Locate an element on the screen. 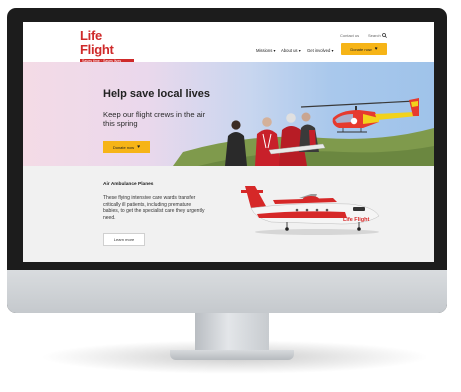 The width and height of the screenshot is (461, 392). life-flight-logo: Life Flight Saves time · Saves lives is located at coordinates (108, 46).